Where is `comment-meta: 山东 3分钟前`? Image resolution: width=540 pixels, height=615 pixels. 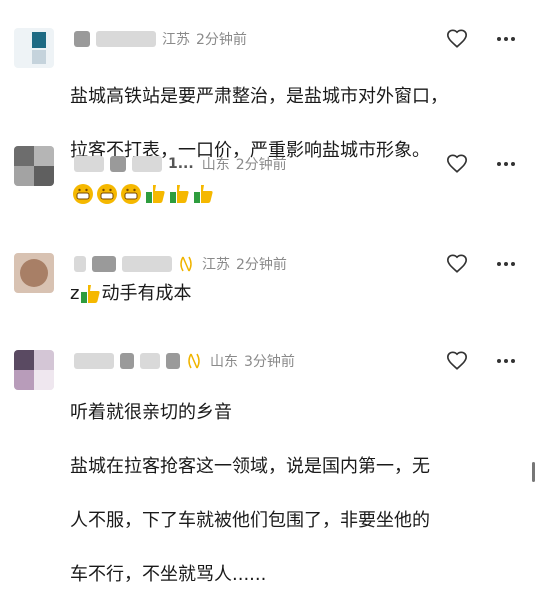 comment-meta: 山东 3分钟前 is located at coordinates (184, 361).